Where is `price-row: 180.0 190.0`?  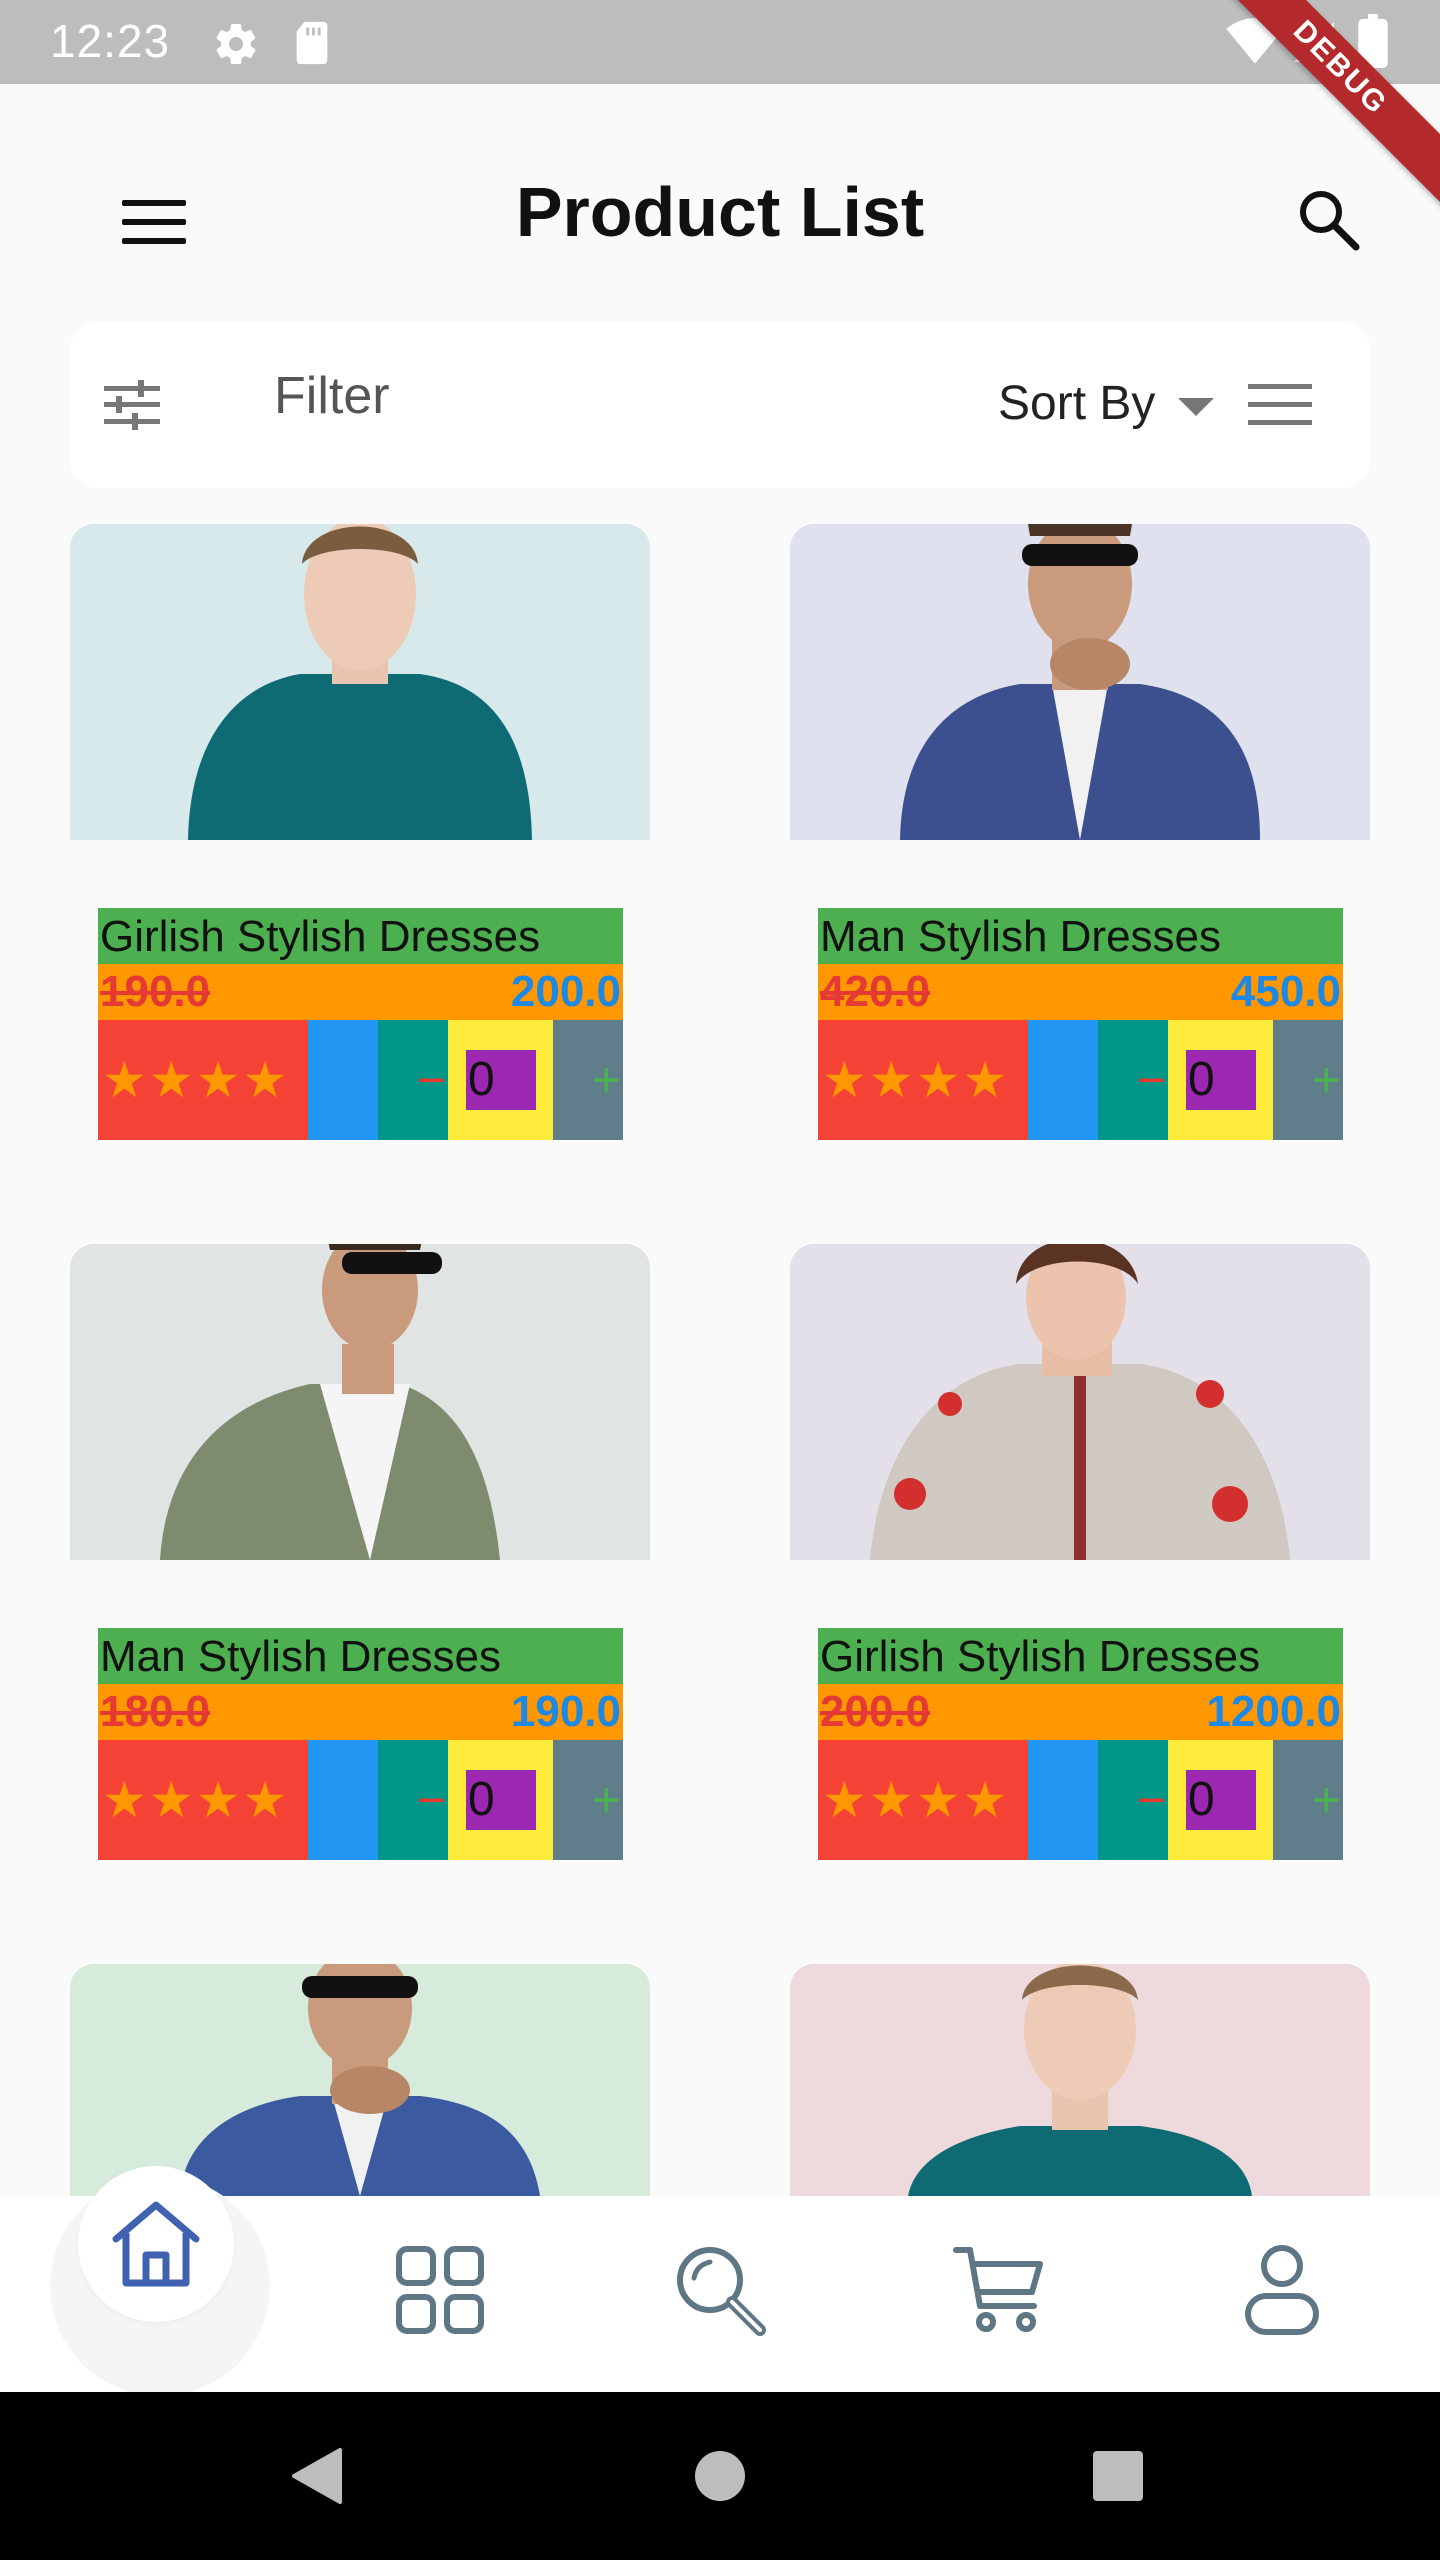 price-row: 180.0 190.0 is located at coordinates (360, 1712).